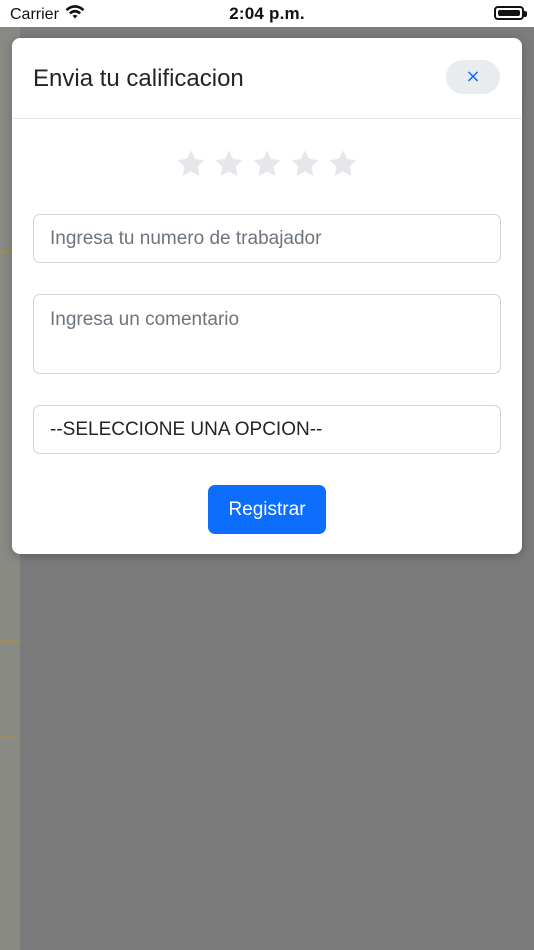  I want to click on status-bar: Carrier 2:04 p.m., so click(267, 13).